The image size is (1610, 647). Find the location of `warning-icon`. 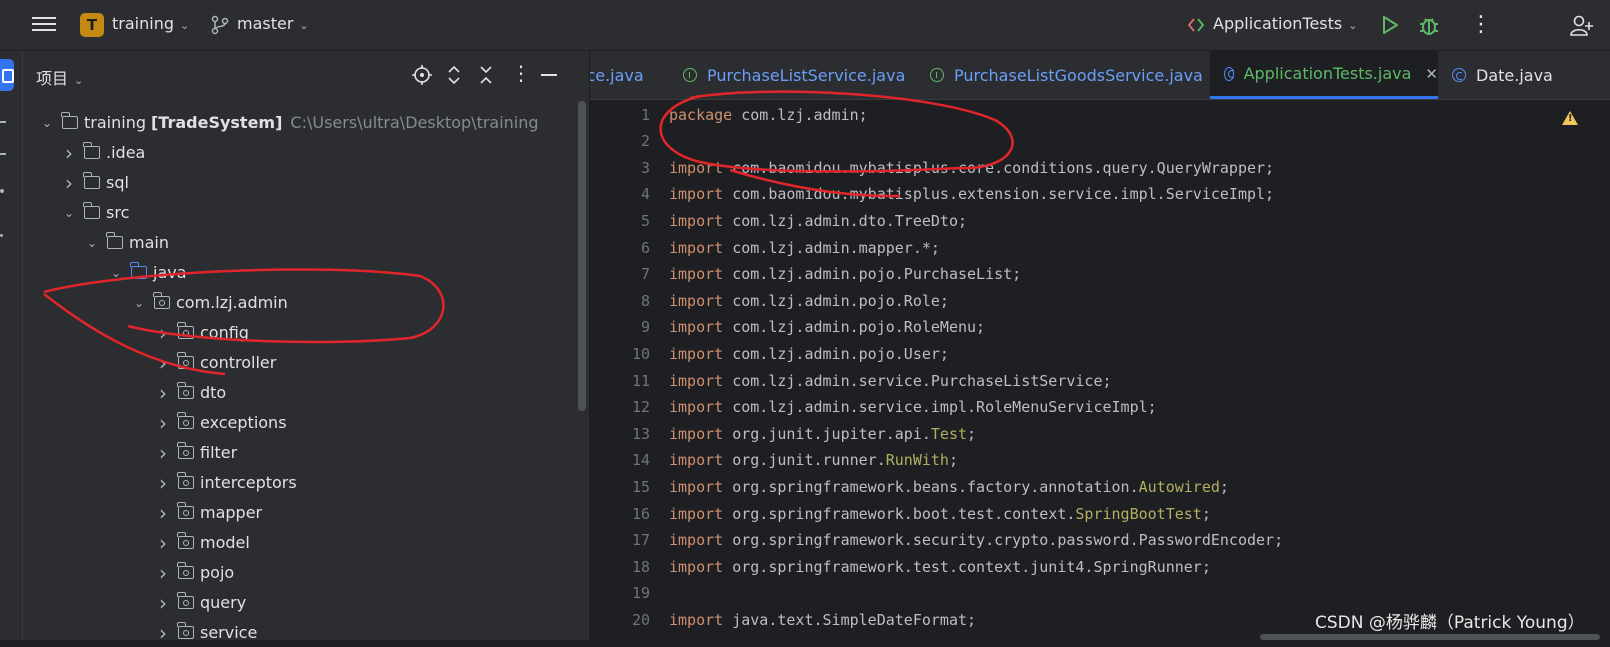

warning-icon is located at coordinates (1570, 118).